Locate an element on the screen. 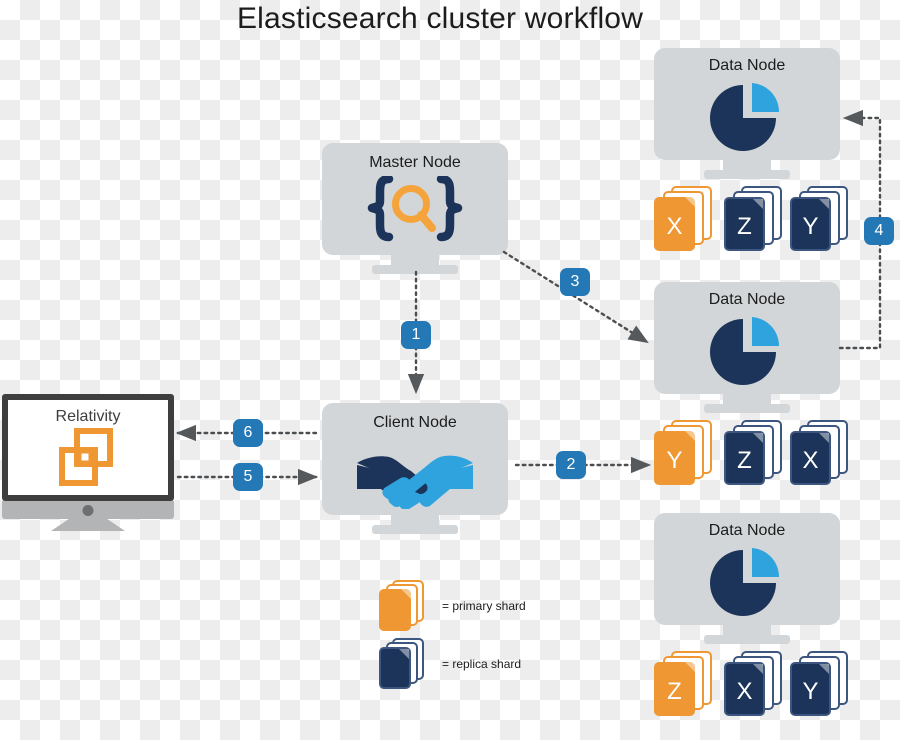 Image resolution: width=900 pixels, height=740 pixels. handshake-icon is located at coordinates (415, 476).